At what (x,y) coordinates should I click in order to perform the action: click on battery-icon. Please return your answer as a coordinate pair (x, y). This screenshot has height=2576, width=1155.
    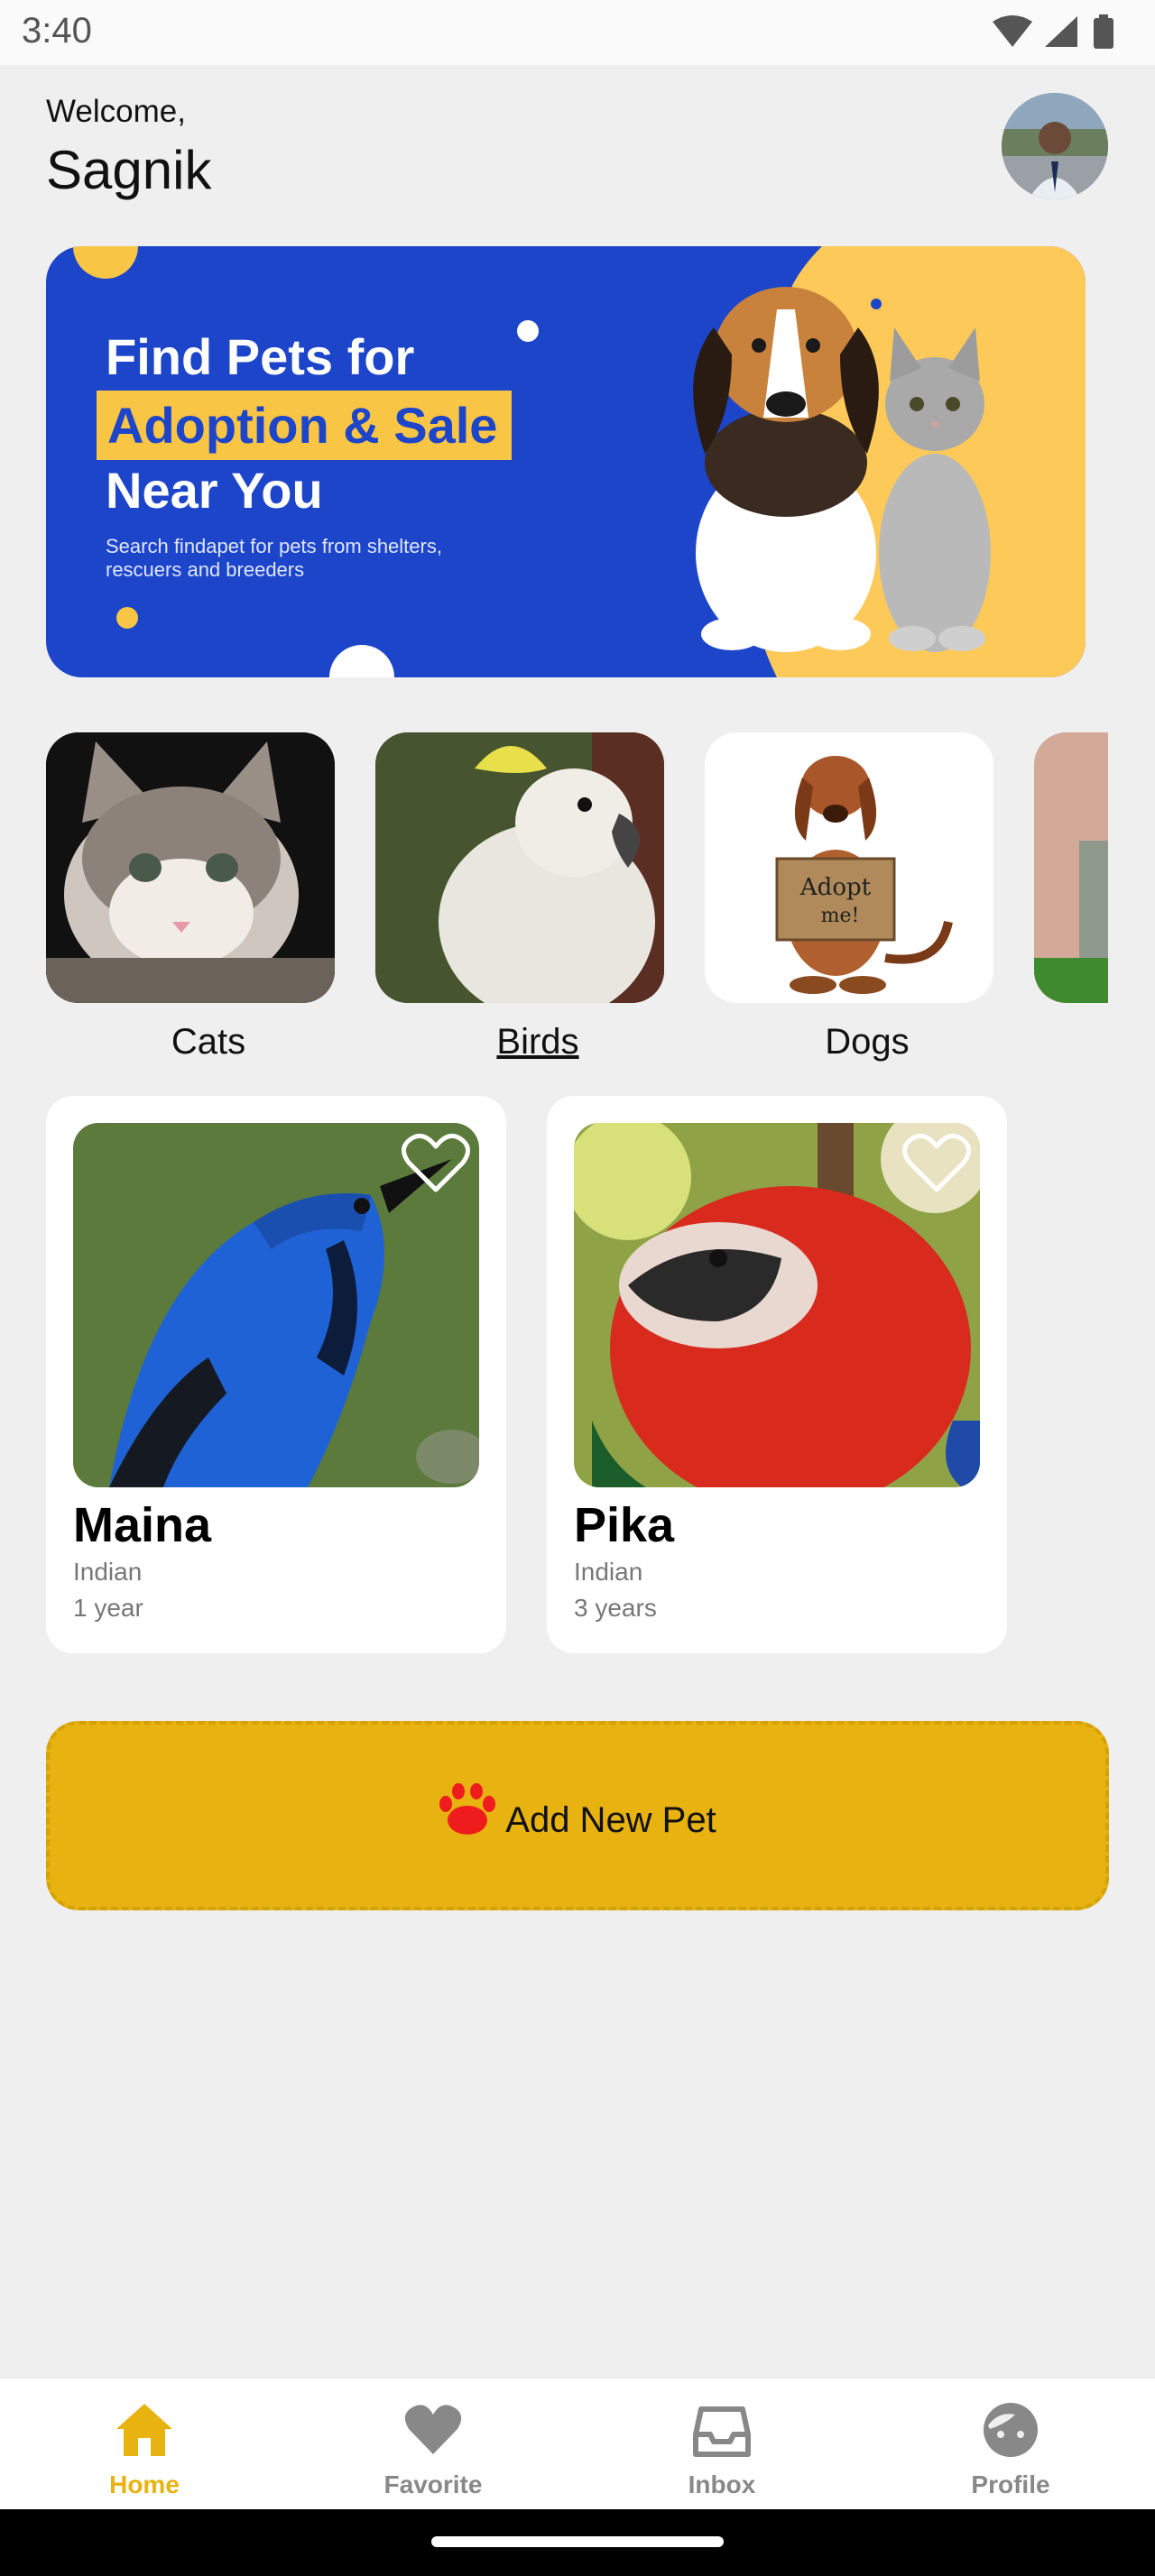
    Looking at the image, I should click on (1103, 32).